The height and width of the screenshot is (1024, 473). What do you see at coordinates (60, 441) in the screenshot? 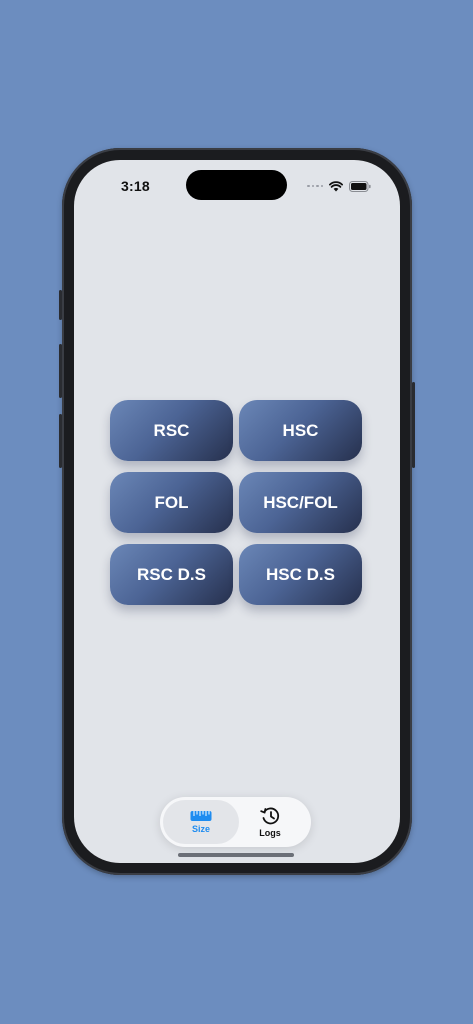
I see `volume-down-button` at bounding box center [60, 441].